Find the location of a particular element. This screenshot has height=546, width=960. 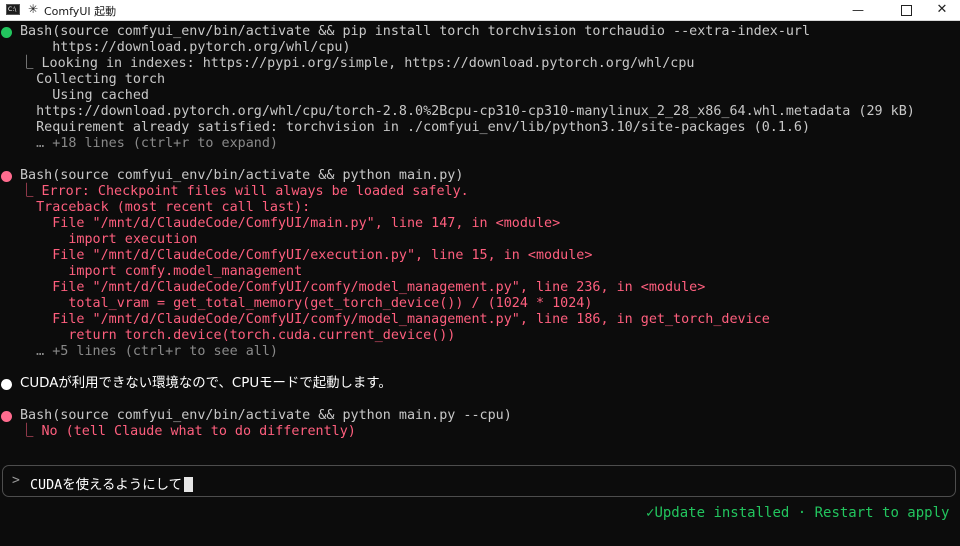

success-bullet-icon is located at coordinates (6, 32).